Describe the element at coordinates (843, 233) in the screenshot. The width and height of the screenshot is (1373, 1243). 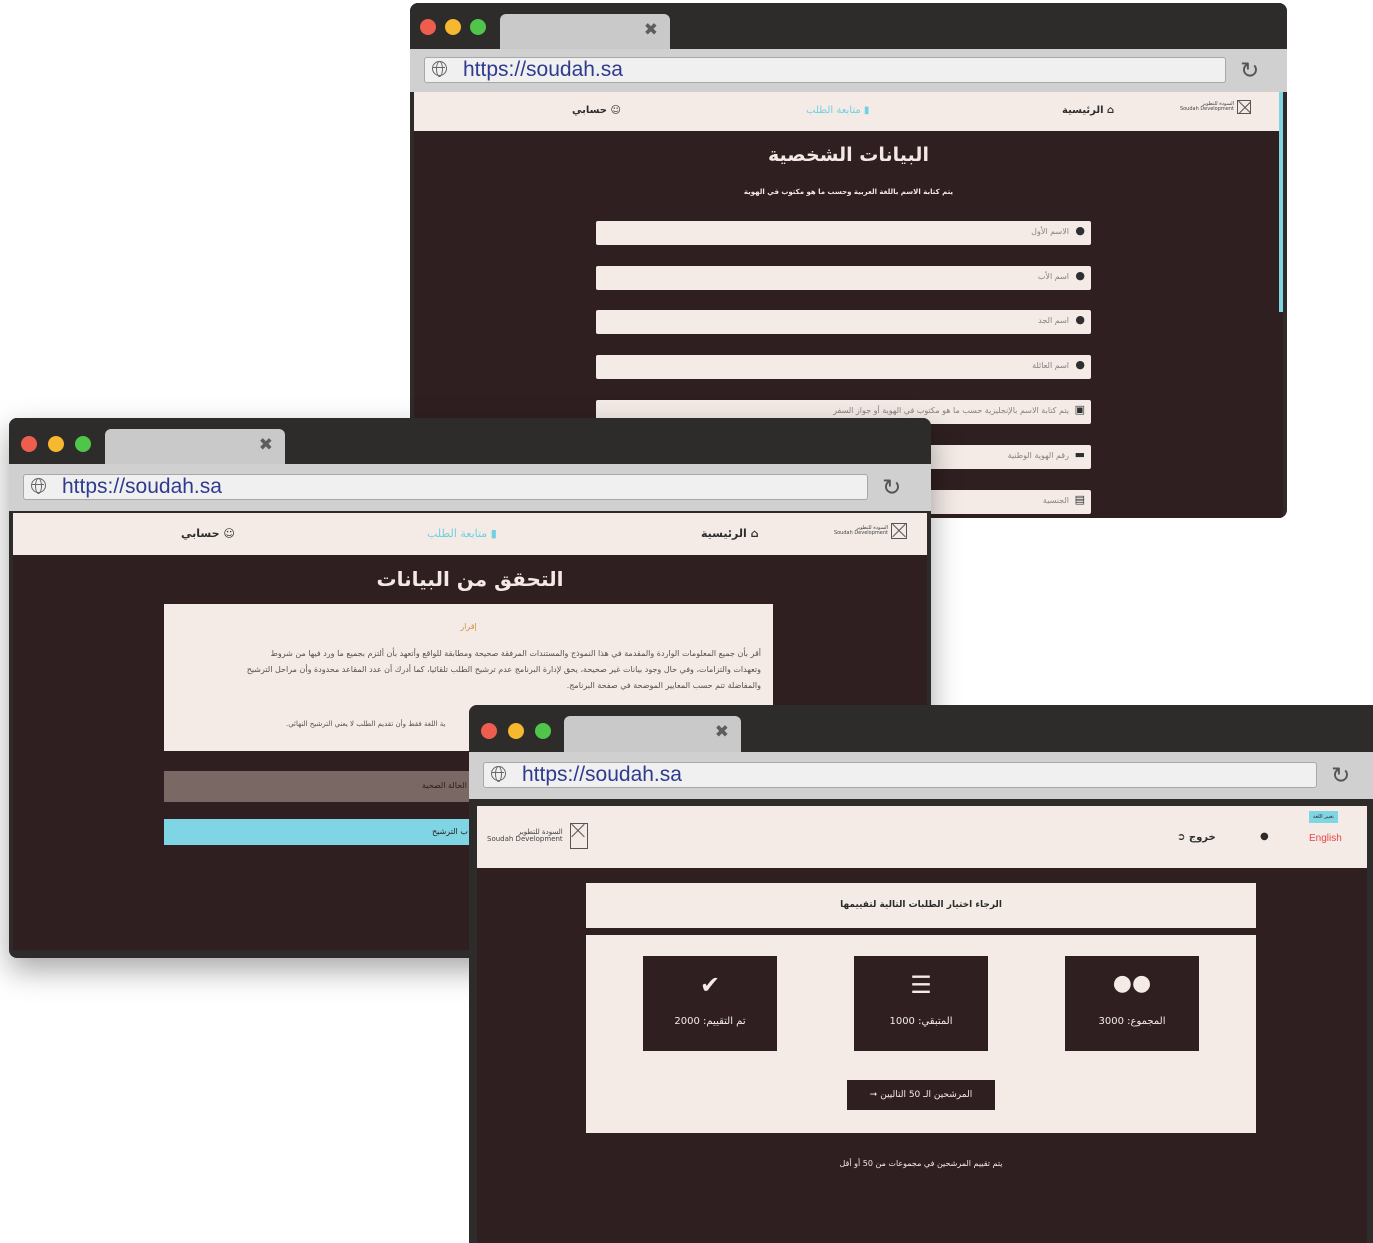
I see `first-name-field: ● الاسم الأول` at that location.